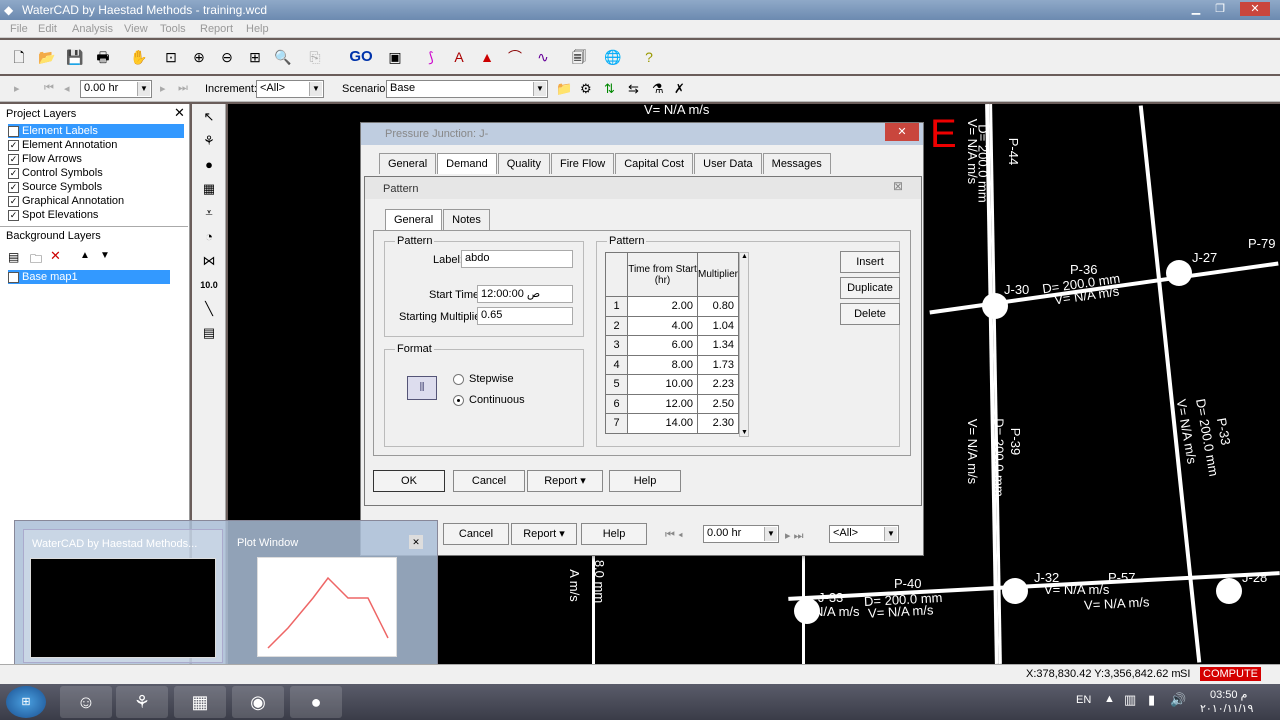 The image size is (1280, 720). Describe the element at coordinates (649, 57) in the screenshot. I see `help-icon: ?` at that location.